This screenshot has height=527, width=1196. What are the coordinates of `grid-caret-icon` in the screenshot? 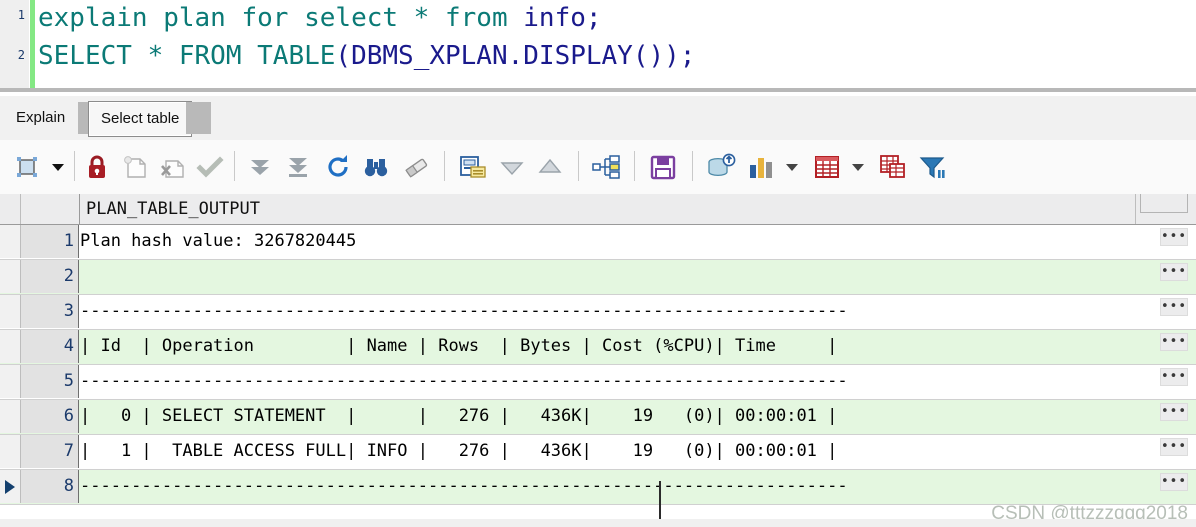 It's located at (858, 167).